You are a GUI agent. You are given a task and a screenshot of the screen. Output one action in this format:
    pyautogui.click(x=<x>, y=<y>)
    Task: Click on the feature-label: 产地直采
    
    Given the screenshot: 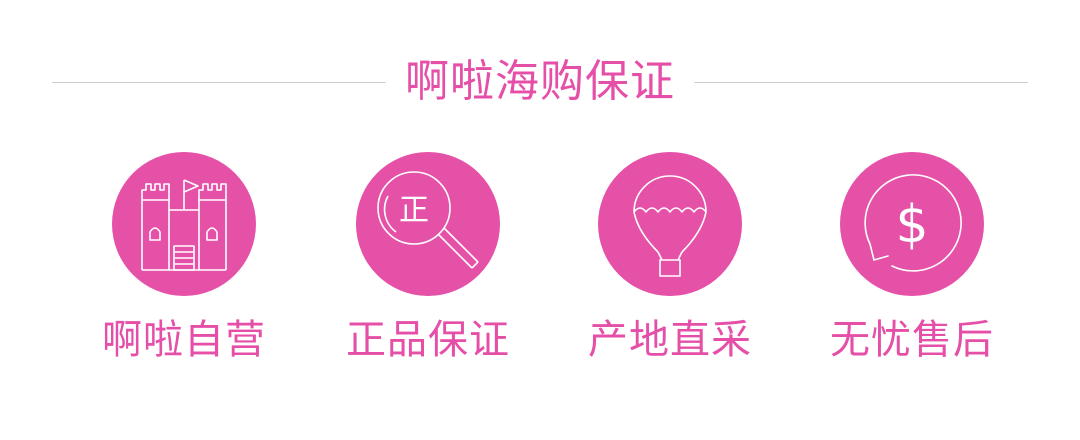 What is the action you would take?
    pyautogui.click(x=670, y=340)
    